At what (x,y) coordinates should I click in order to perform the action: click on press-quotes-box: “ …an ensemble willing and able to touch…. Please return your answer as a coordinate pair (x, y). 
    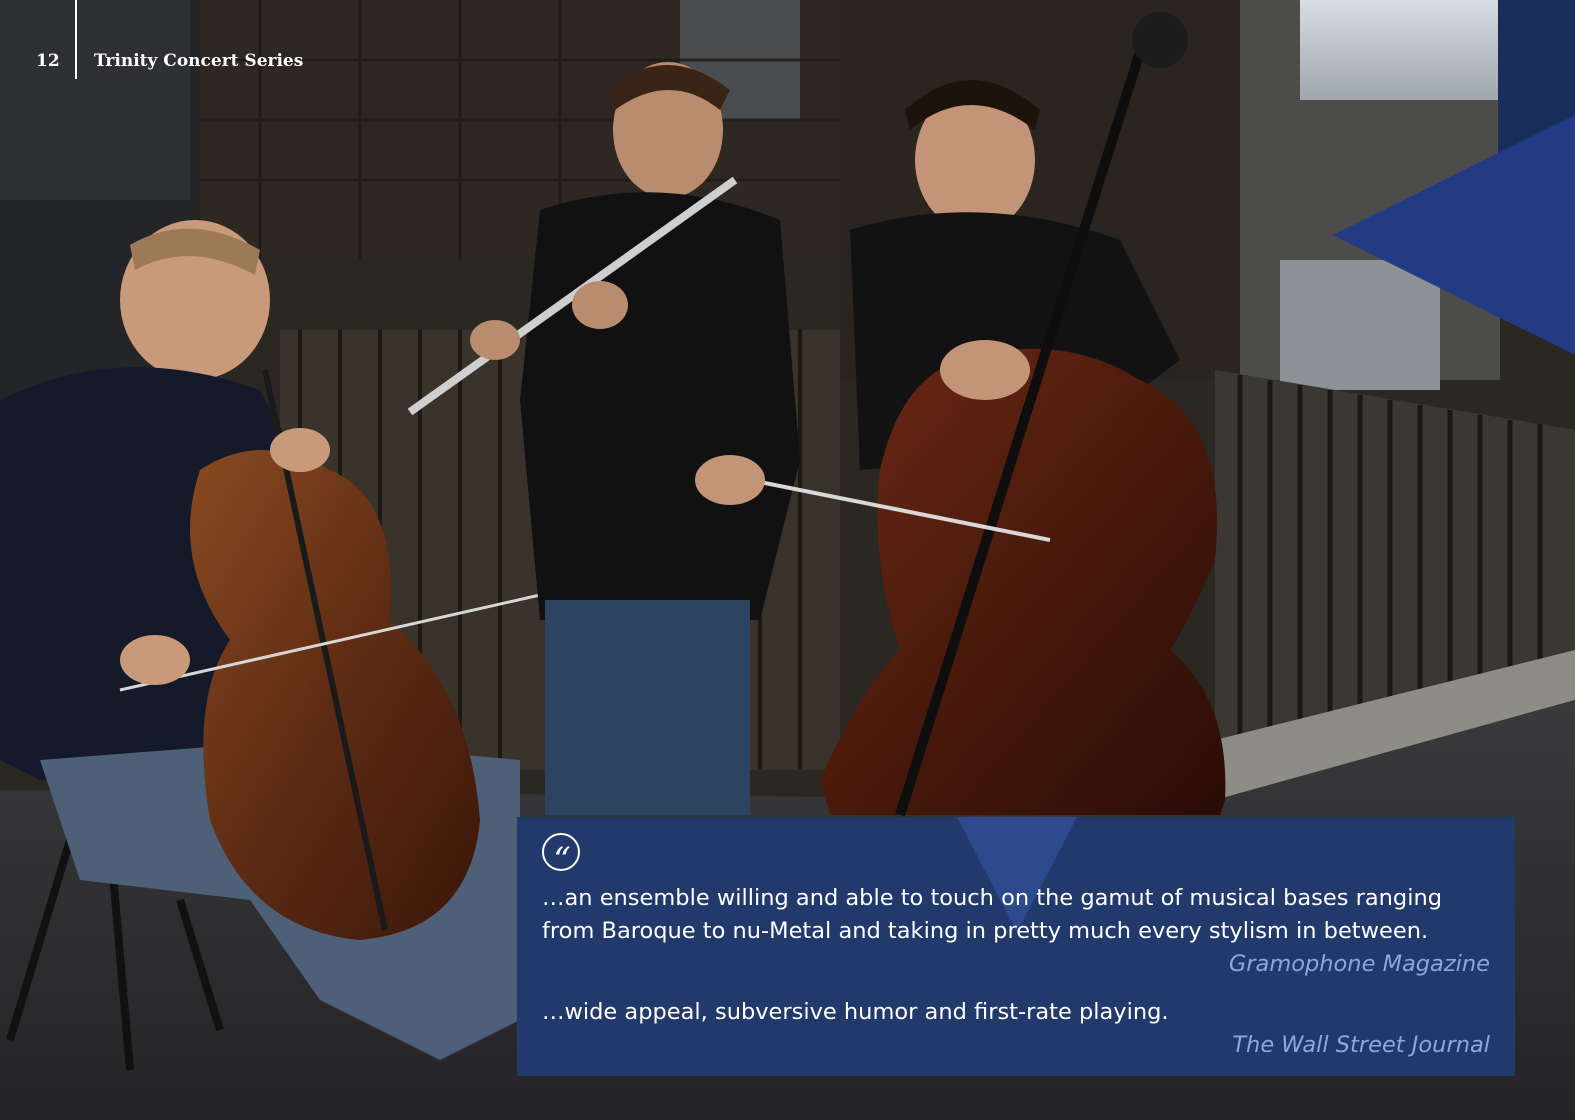
    Looking at the image, I should click on (1016, 946).